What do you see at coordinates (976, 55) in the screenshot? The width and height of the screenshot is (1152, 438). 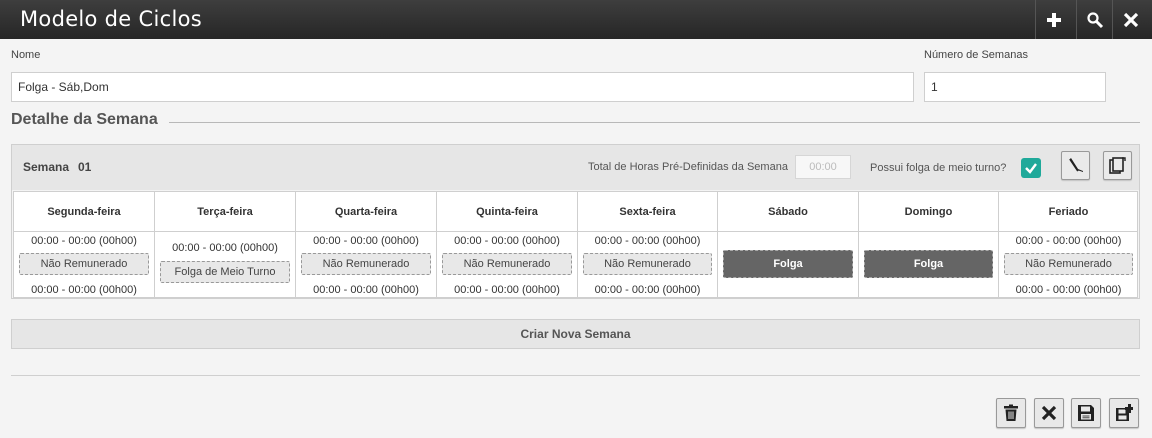 I see `semanas-label: Número de Semanas` at bounding box center [976, 55].